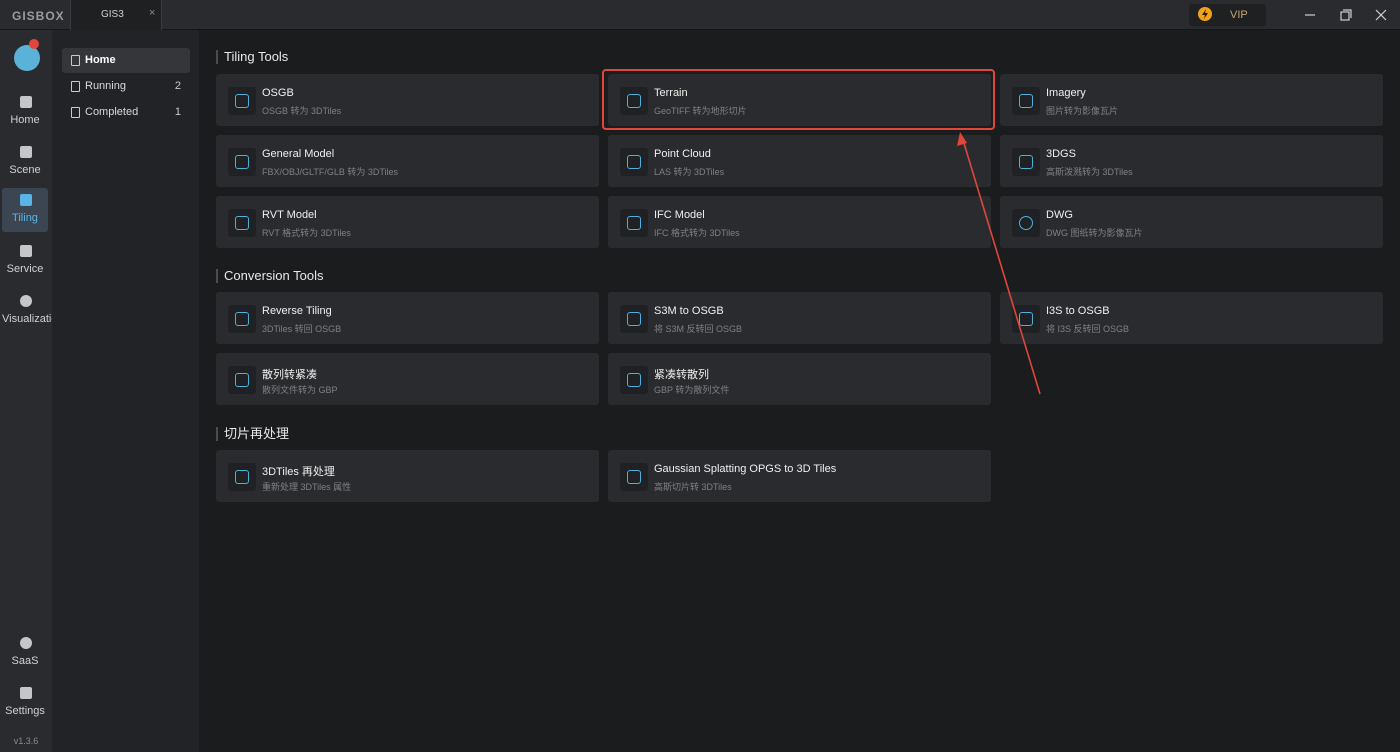 Image resolution: width=1400 pixels, height=752 pixels. Describe the element at coordinates (252, 434) in the screenshot. I see `section-title-reprocessing: 切片再处理` at that location.